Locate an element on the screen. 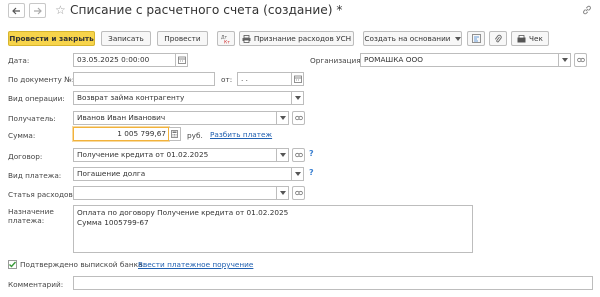 The width and height of the screenshot is (600, 297). sum-label: Сумма: is located at coordinates (22, 135).